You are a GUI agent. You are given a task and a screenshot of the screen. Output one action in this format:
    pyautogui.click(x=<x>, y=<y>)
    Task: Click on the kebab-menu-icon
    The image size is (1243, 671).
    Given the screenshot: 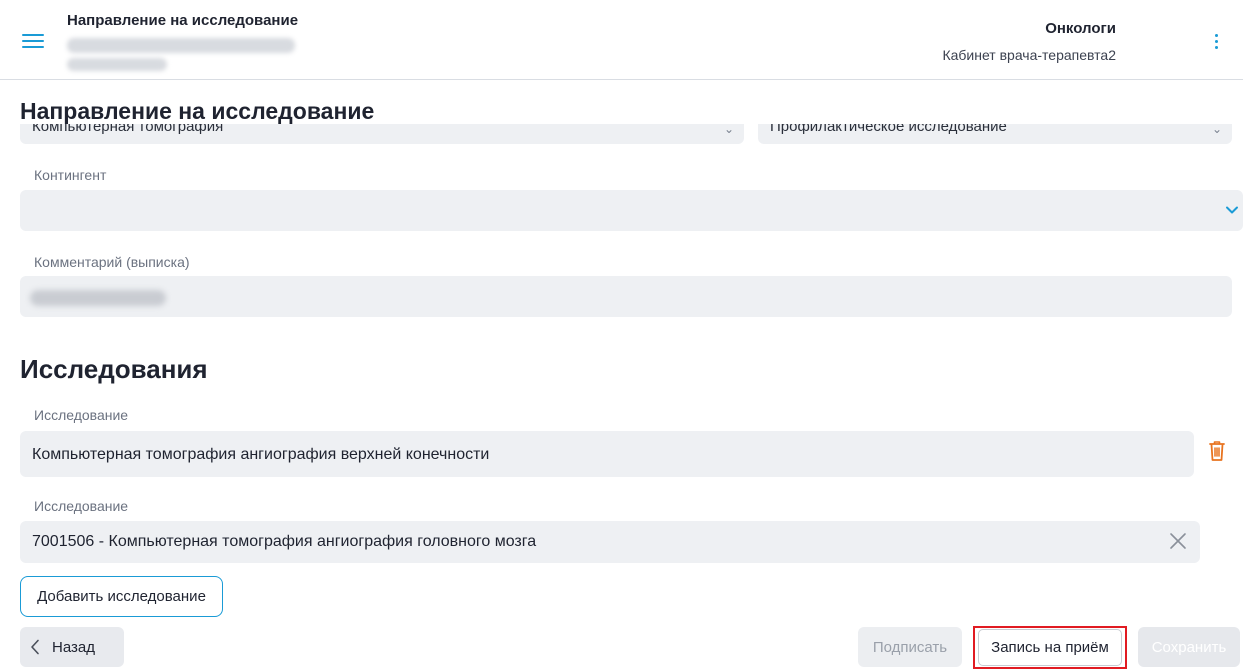 What is the action you would take?
    pyautogui.click(x=1217, y=41)
    